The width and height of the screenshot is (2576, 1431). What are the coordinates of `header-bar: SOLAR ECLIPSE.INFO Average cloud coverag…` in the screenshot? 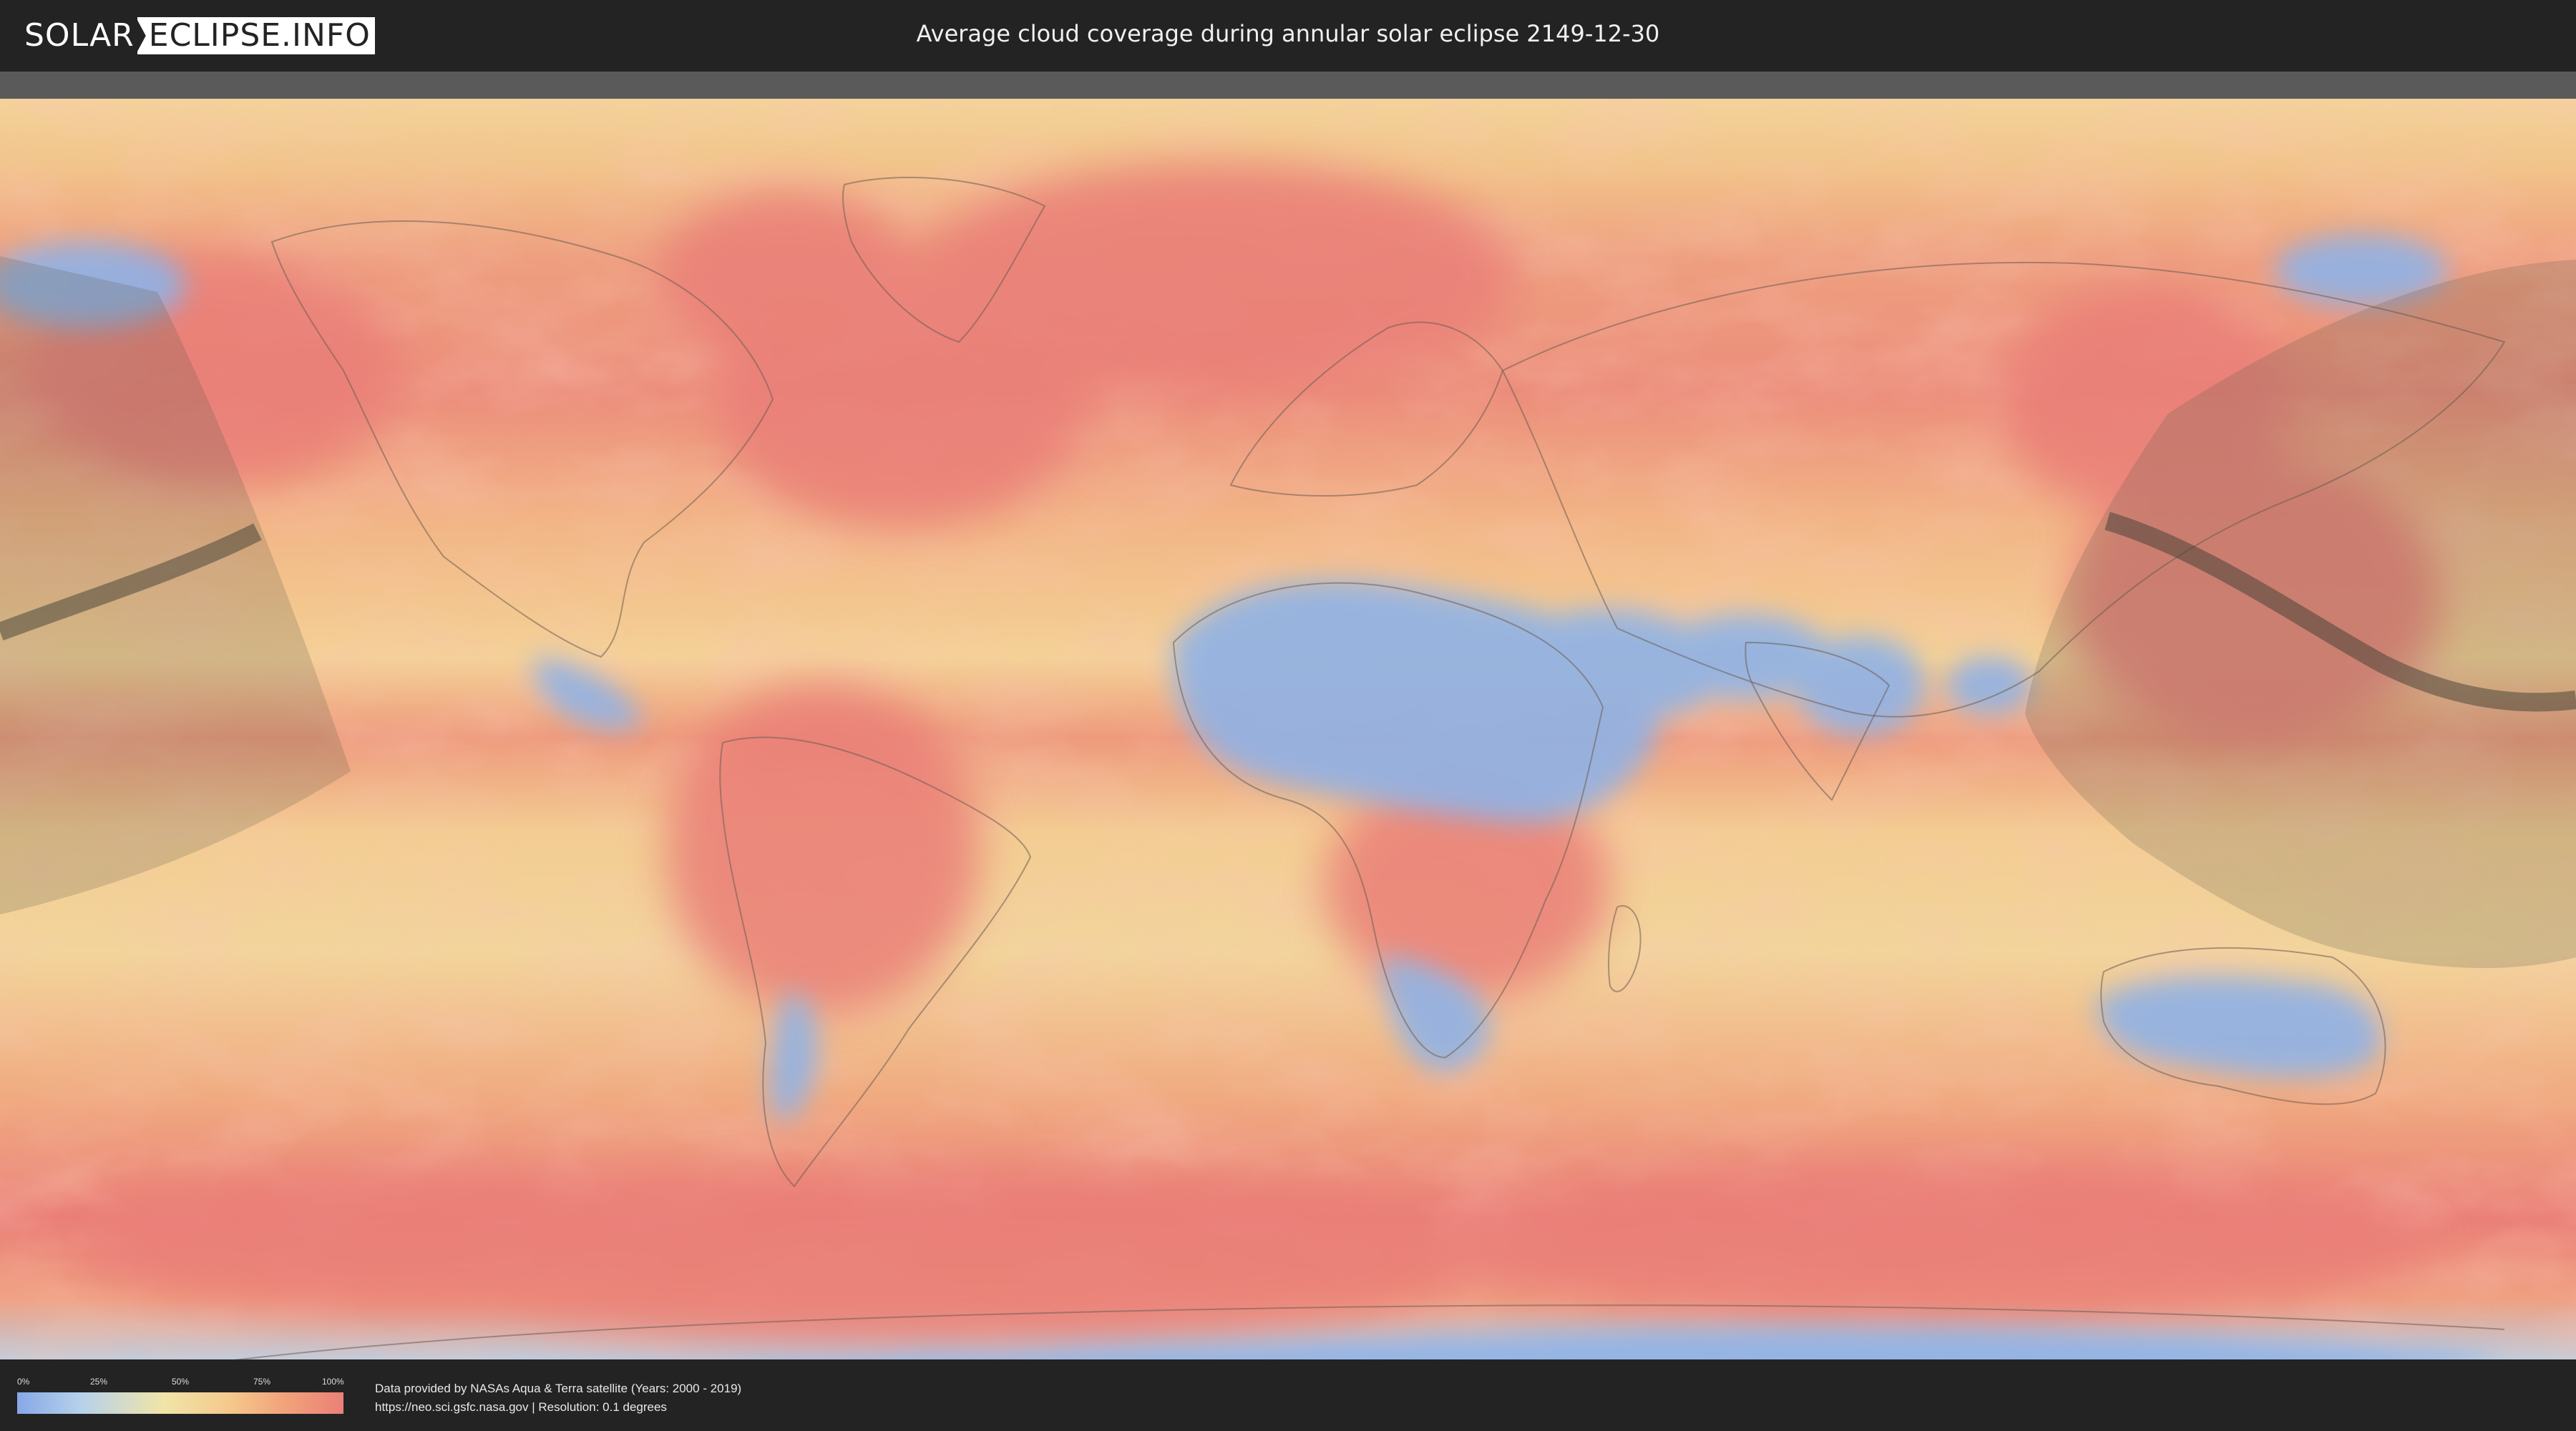 It's located at (1288, 36).